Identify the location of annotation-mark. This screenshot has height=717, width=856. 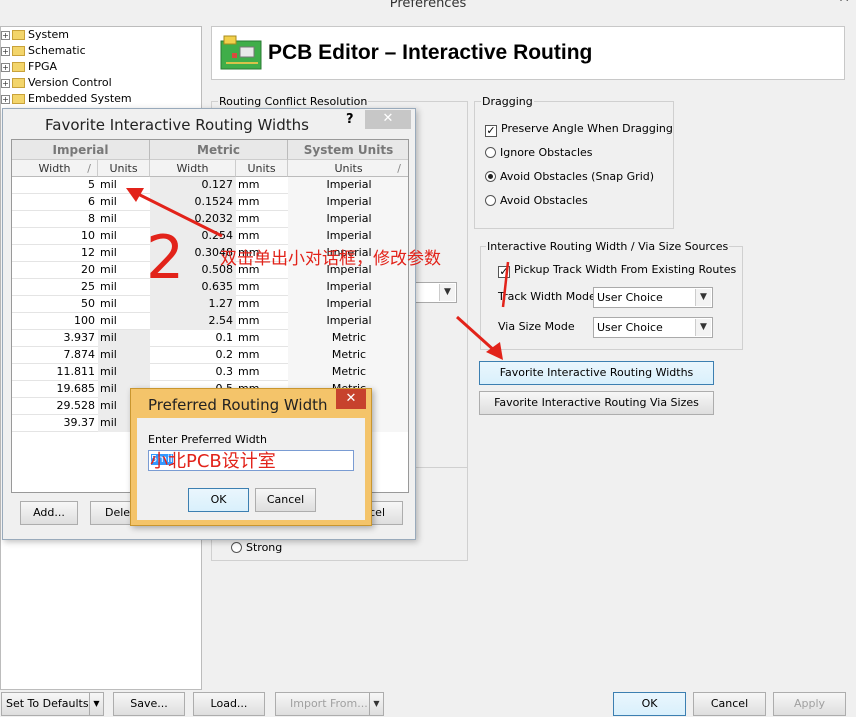
(505, 284).